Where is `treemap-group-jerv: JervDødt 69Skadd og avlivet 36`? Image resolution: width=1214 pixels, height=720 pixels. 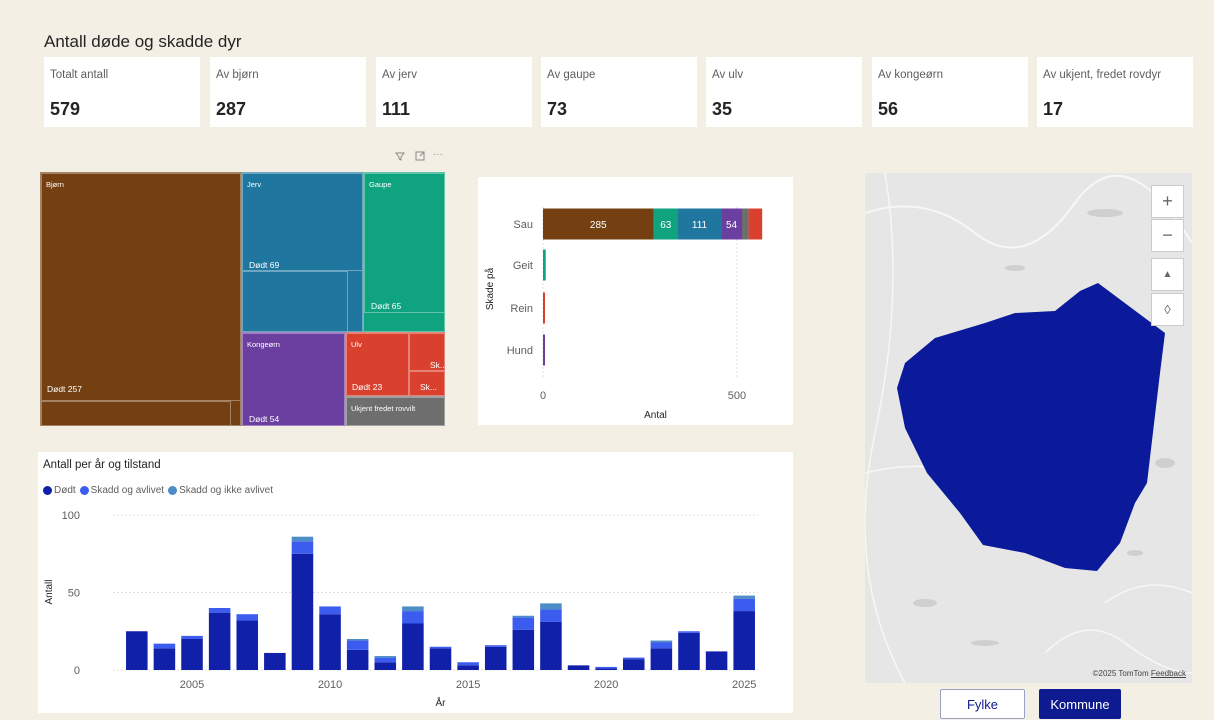
treemap-group-jerv: JervDødt 69Skadd og avlivet 36 is located at coordinates (302, 252).